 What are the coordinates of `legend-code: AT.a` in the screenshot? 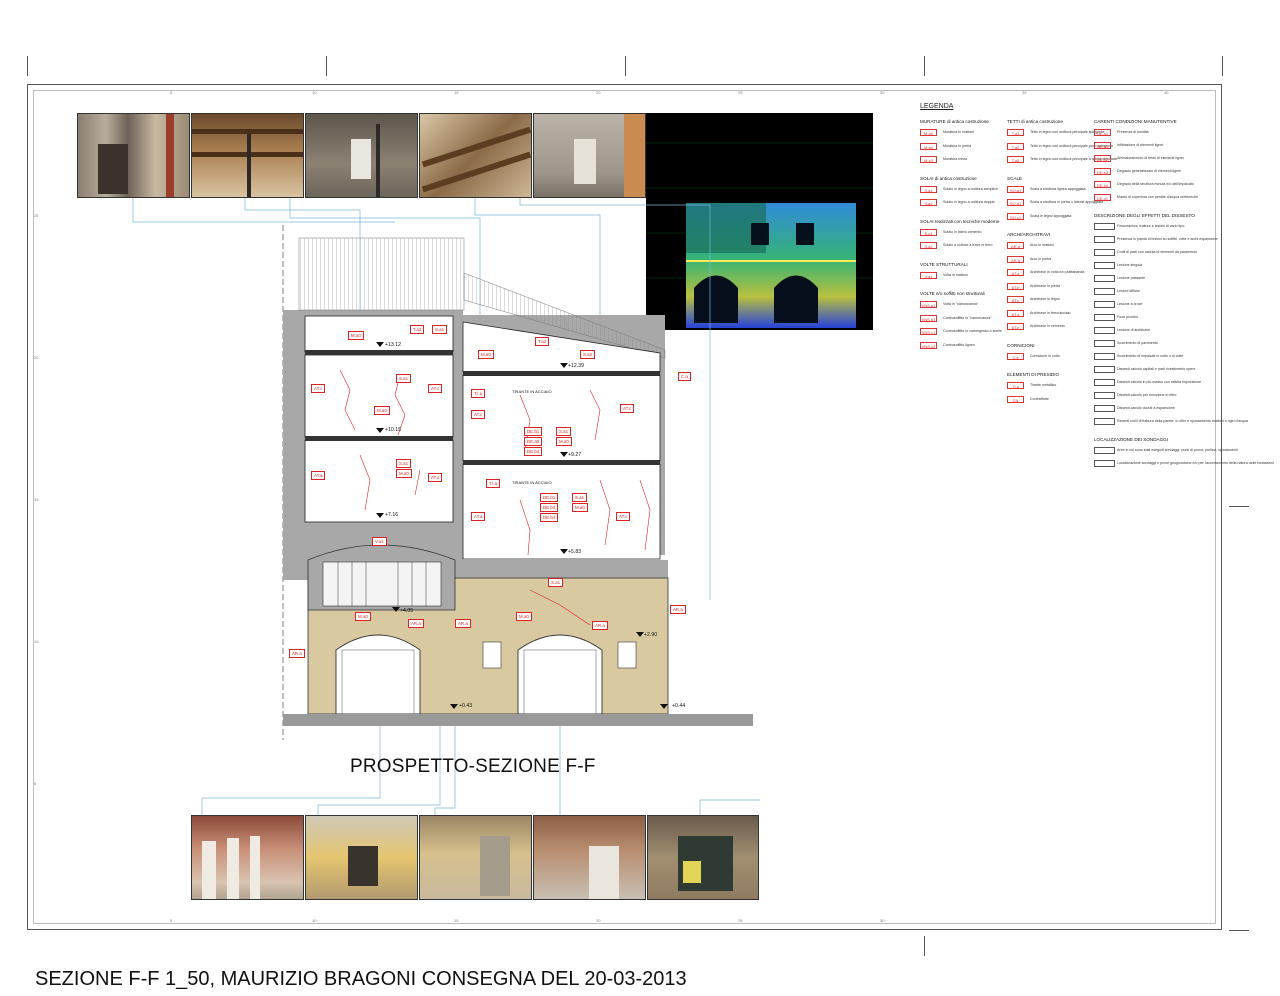 It's located at (1015, 272).